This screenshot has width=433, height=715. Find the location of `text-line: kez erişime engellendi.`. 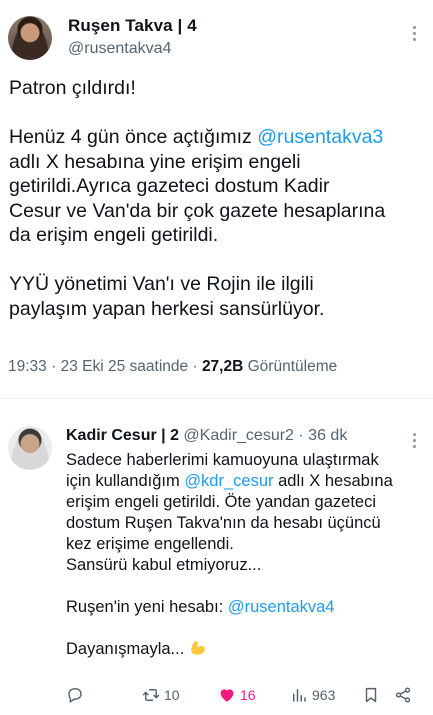

text-line: kez erişime engellendi. is located at coordinates (244, 544).